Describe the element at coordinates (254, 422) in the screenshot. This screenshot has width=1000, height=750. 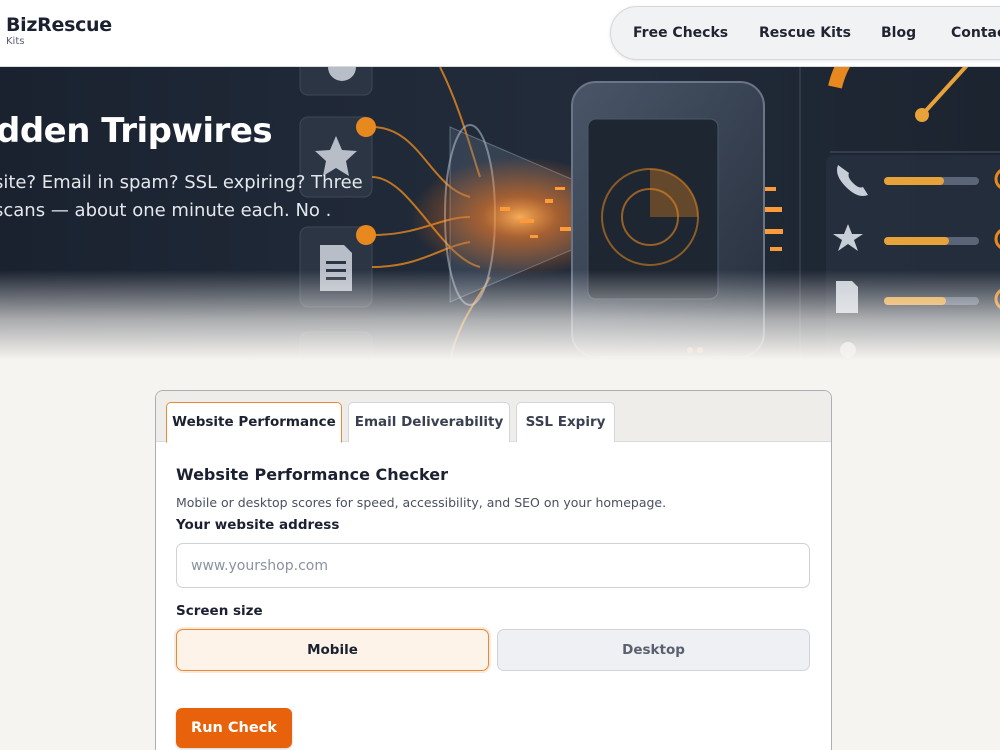
I see `tab-website-performance: Website Performance` at that location.